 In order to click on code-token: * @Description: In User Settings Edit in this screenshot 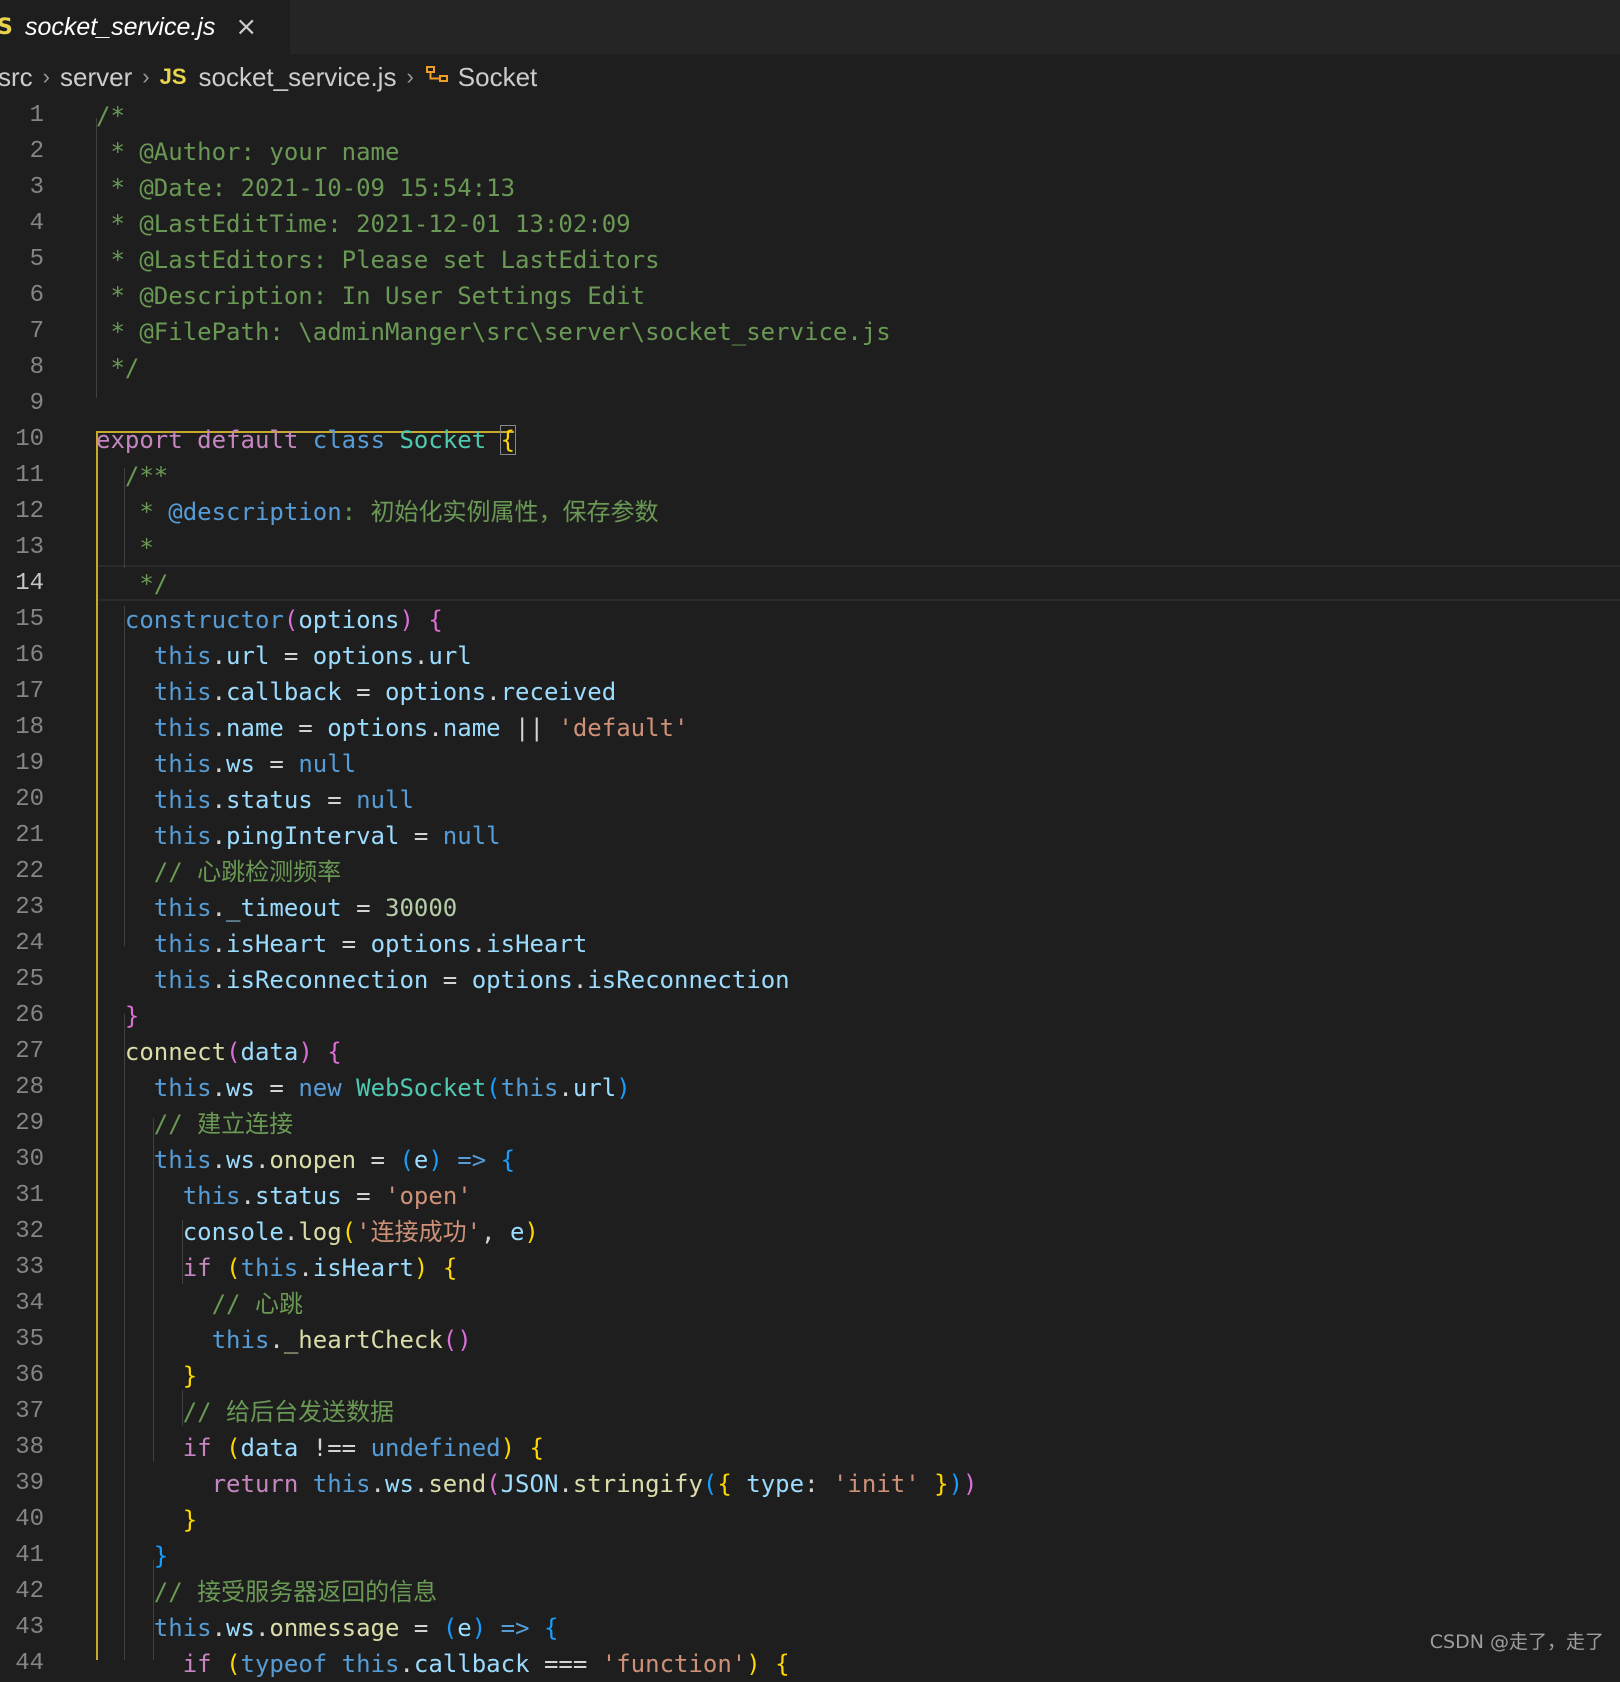, I will do `click(371, 296)`.